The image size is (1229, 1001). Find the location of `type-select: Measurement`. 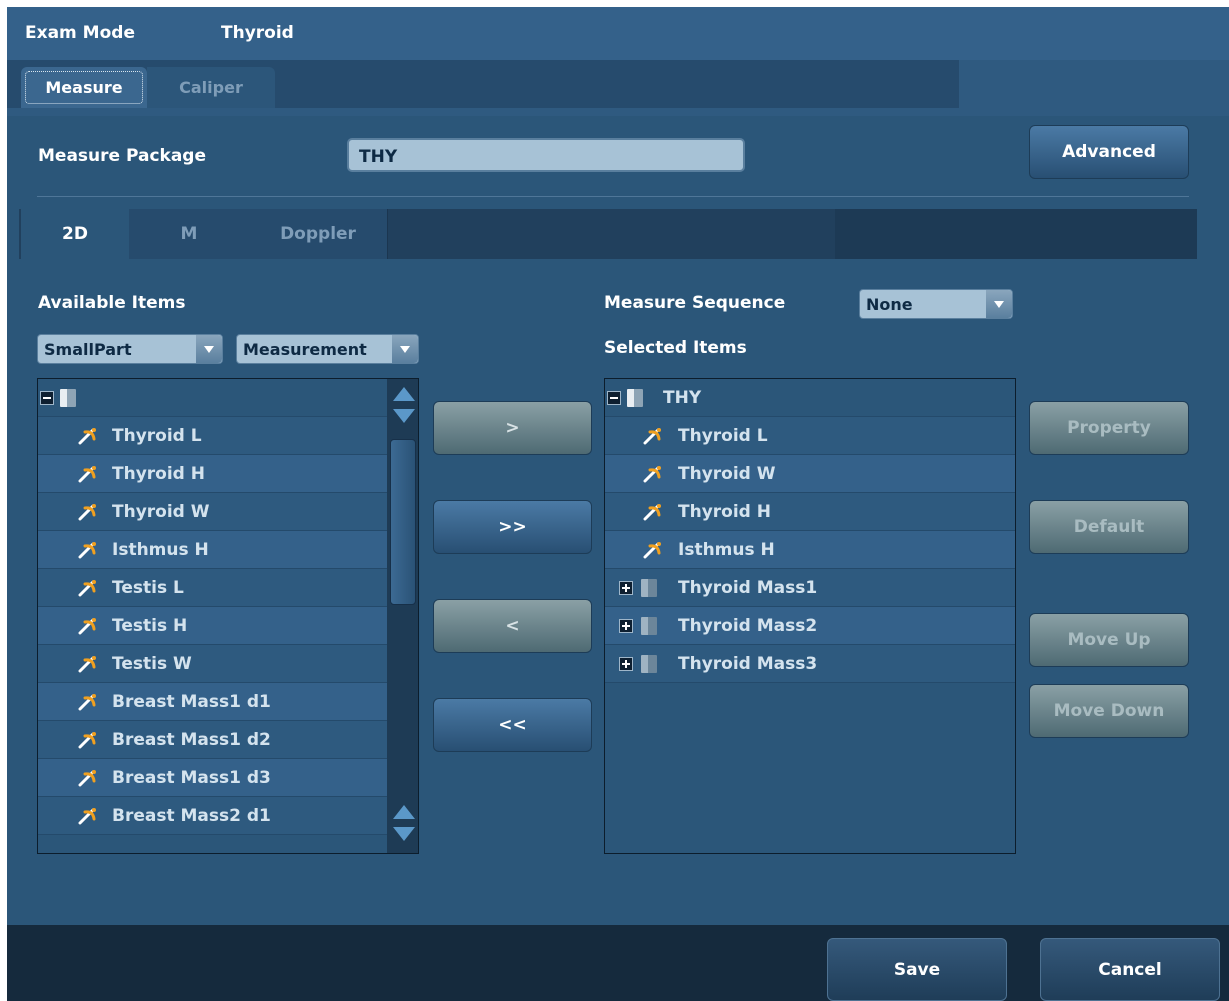

type-select: Measurement is located at coordinates (327, 349).